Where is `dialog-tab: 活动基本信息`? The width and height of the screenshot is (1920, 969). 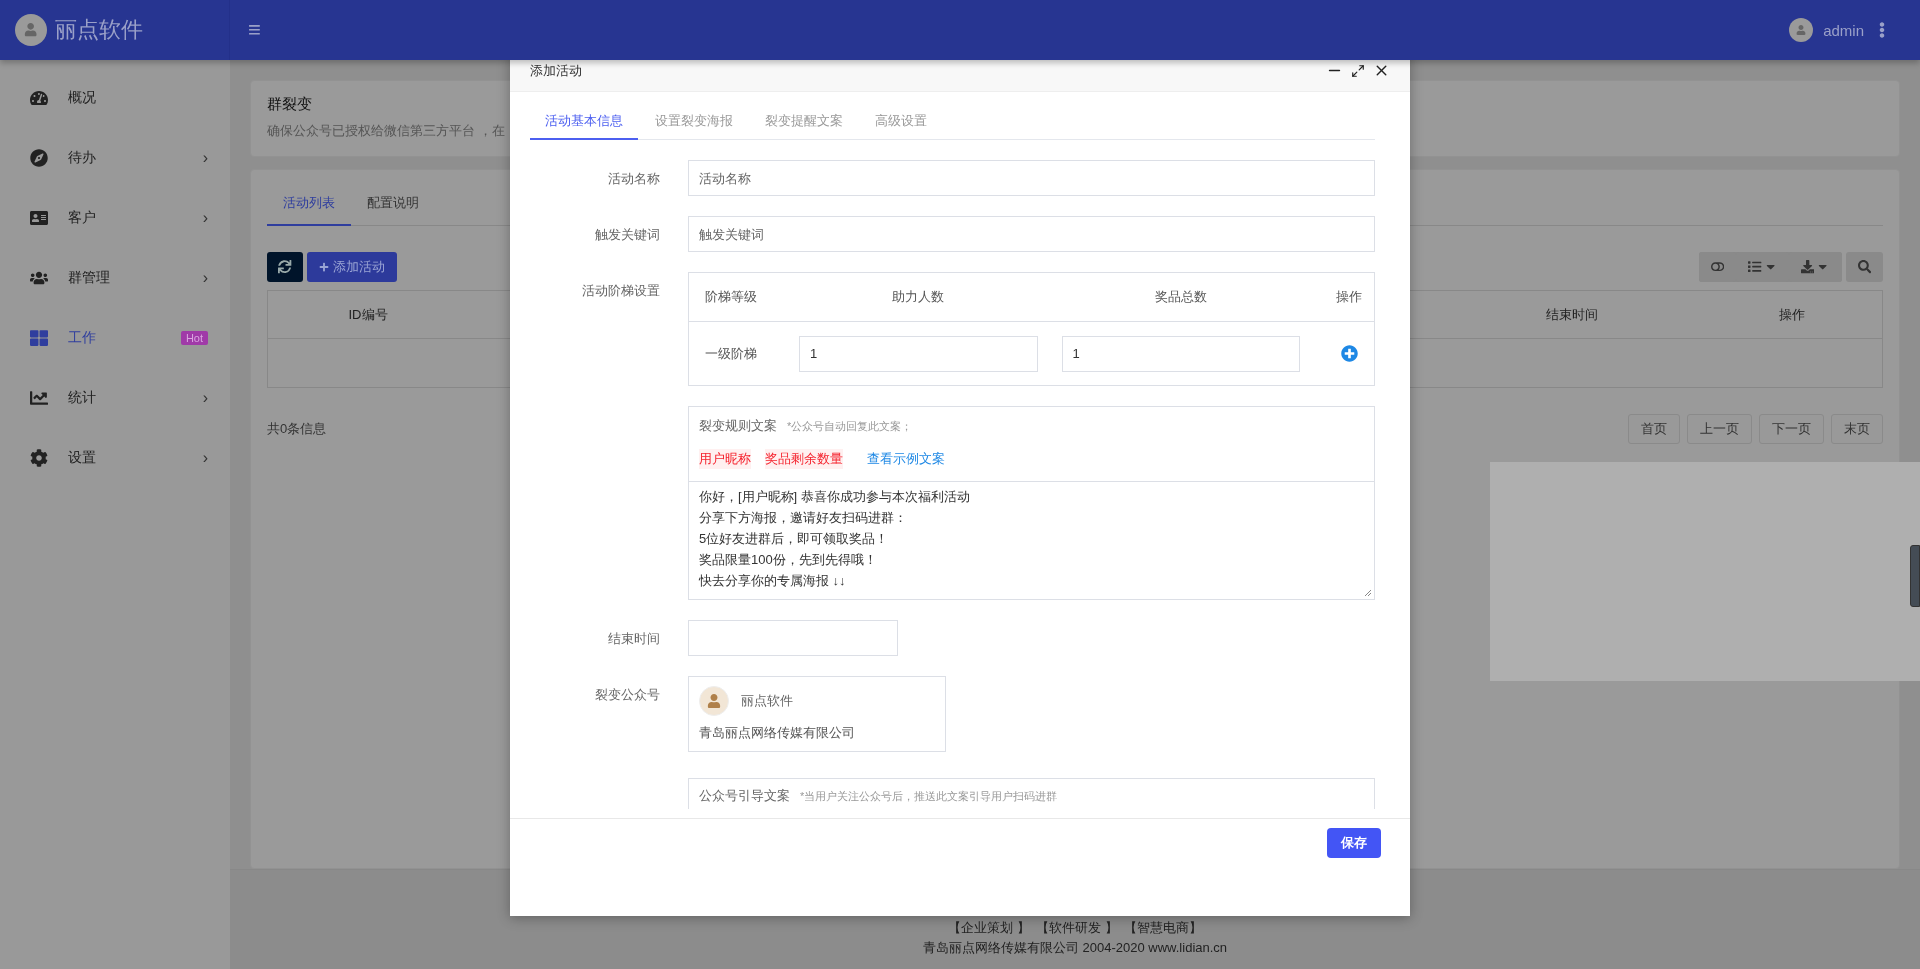 dialog-tab: 活动基本信息 is located at coordinates (584, 122).